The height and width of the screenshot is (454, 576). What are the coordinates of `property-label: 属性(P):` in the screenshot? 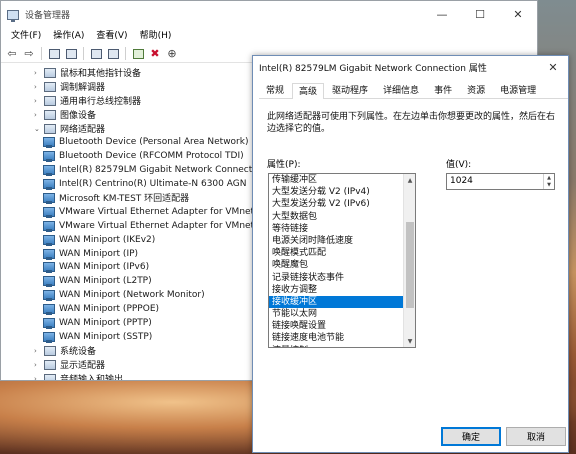 It's located at (284, 165).